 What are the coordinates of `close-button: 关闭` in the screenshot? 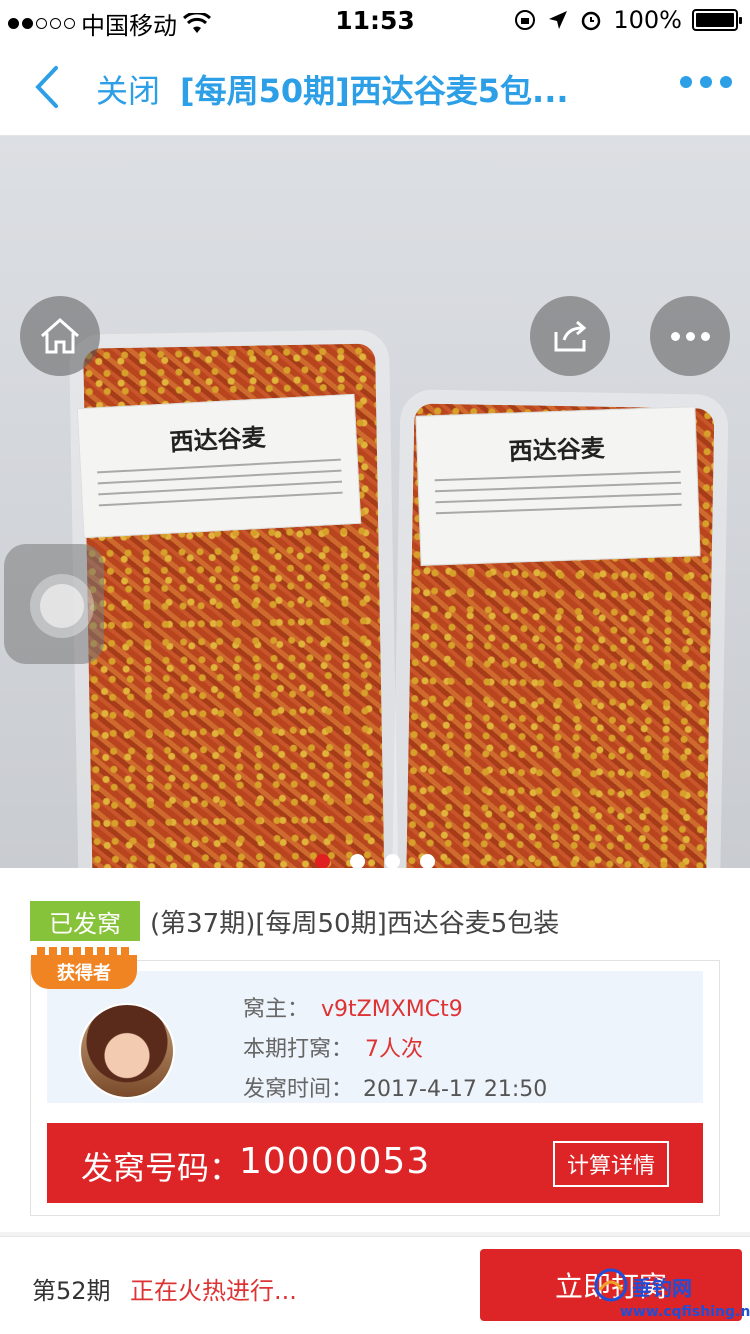 It's located at (128, 89).